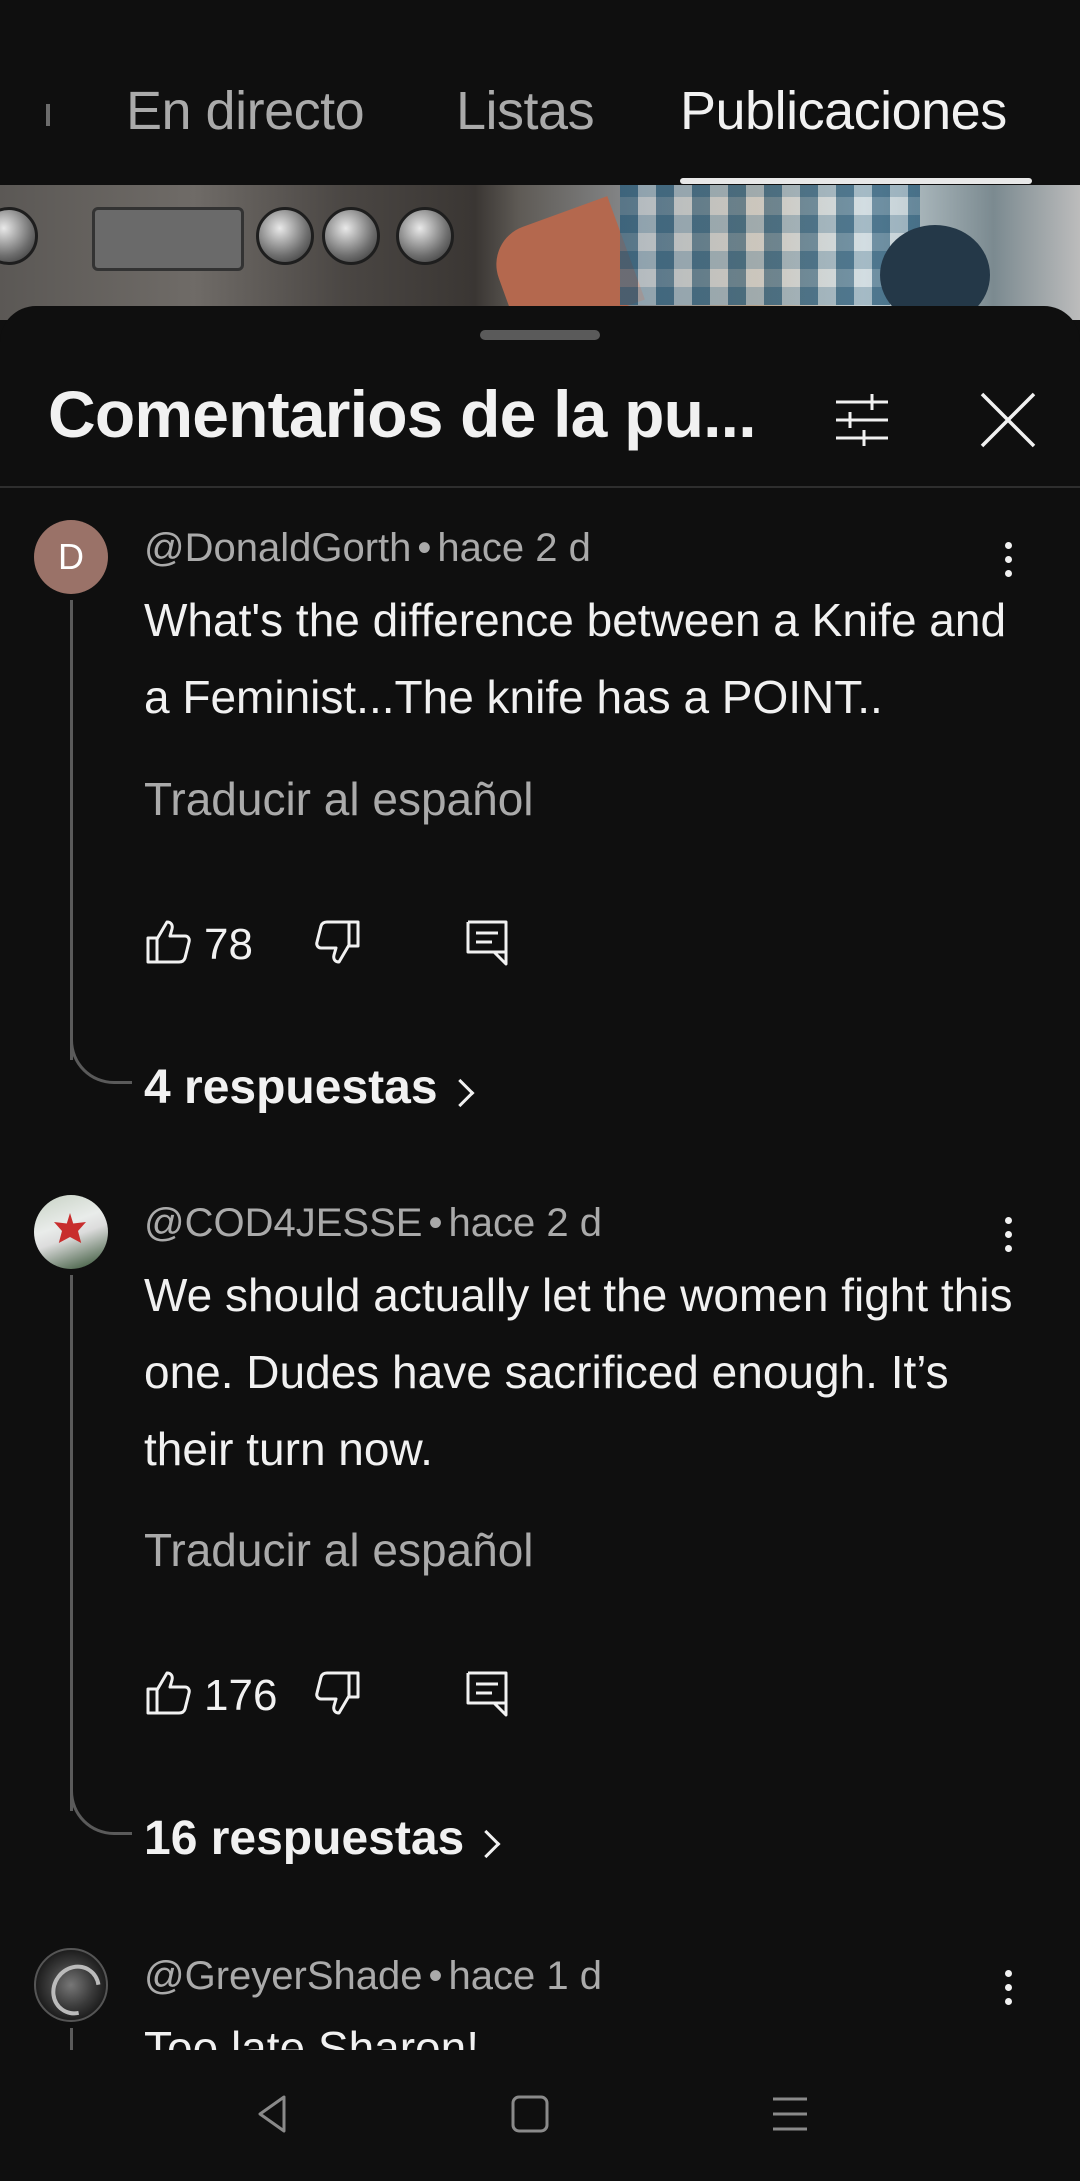  I want to click on close-button, so click(1008, 420).